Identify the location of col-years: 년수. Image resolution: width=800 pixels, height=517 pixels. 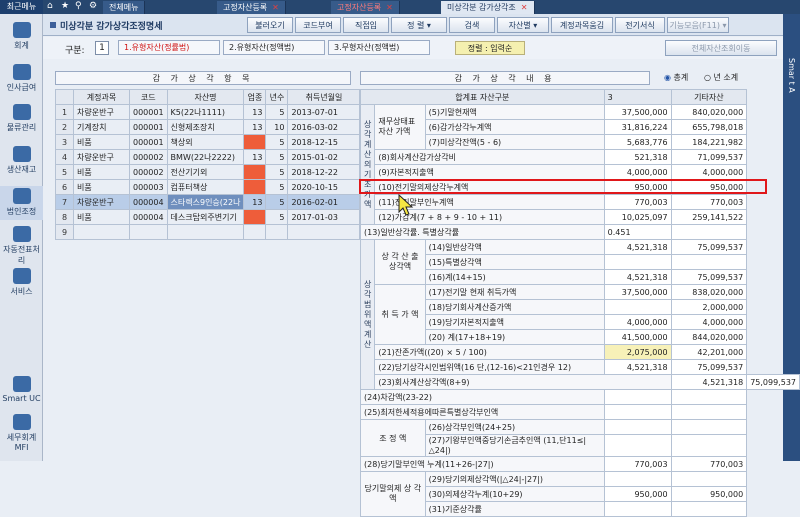
(277, 97).